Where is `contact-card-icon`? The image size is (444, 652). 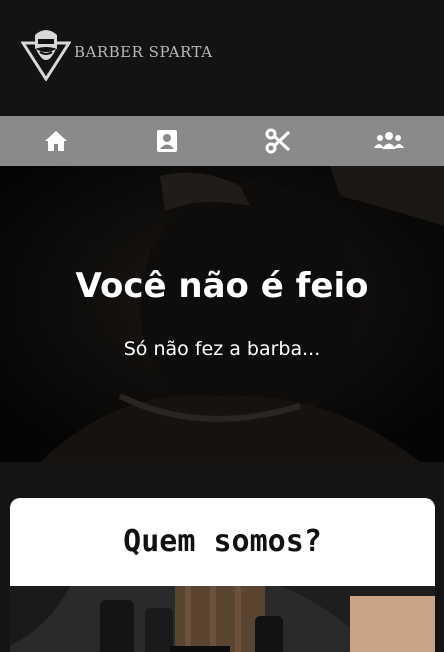 contact-card-icon is located at coordinates (166, 141).